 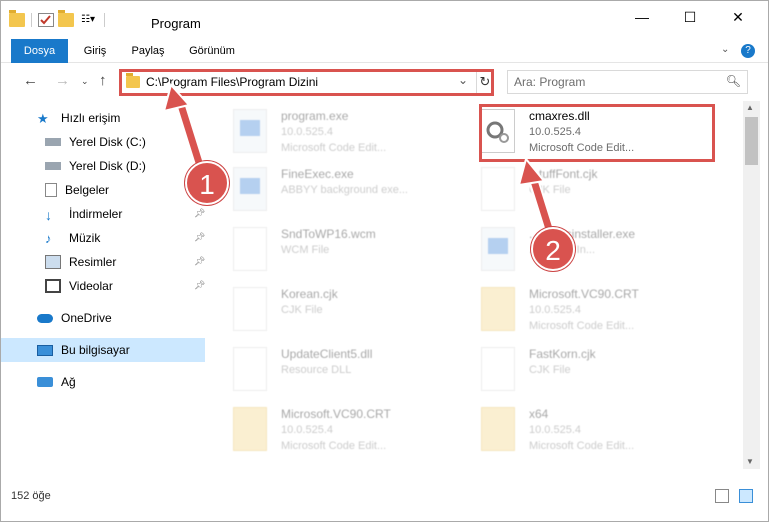 I want to click on step-badge-1: 1, so click(x=207, y=183).